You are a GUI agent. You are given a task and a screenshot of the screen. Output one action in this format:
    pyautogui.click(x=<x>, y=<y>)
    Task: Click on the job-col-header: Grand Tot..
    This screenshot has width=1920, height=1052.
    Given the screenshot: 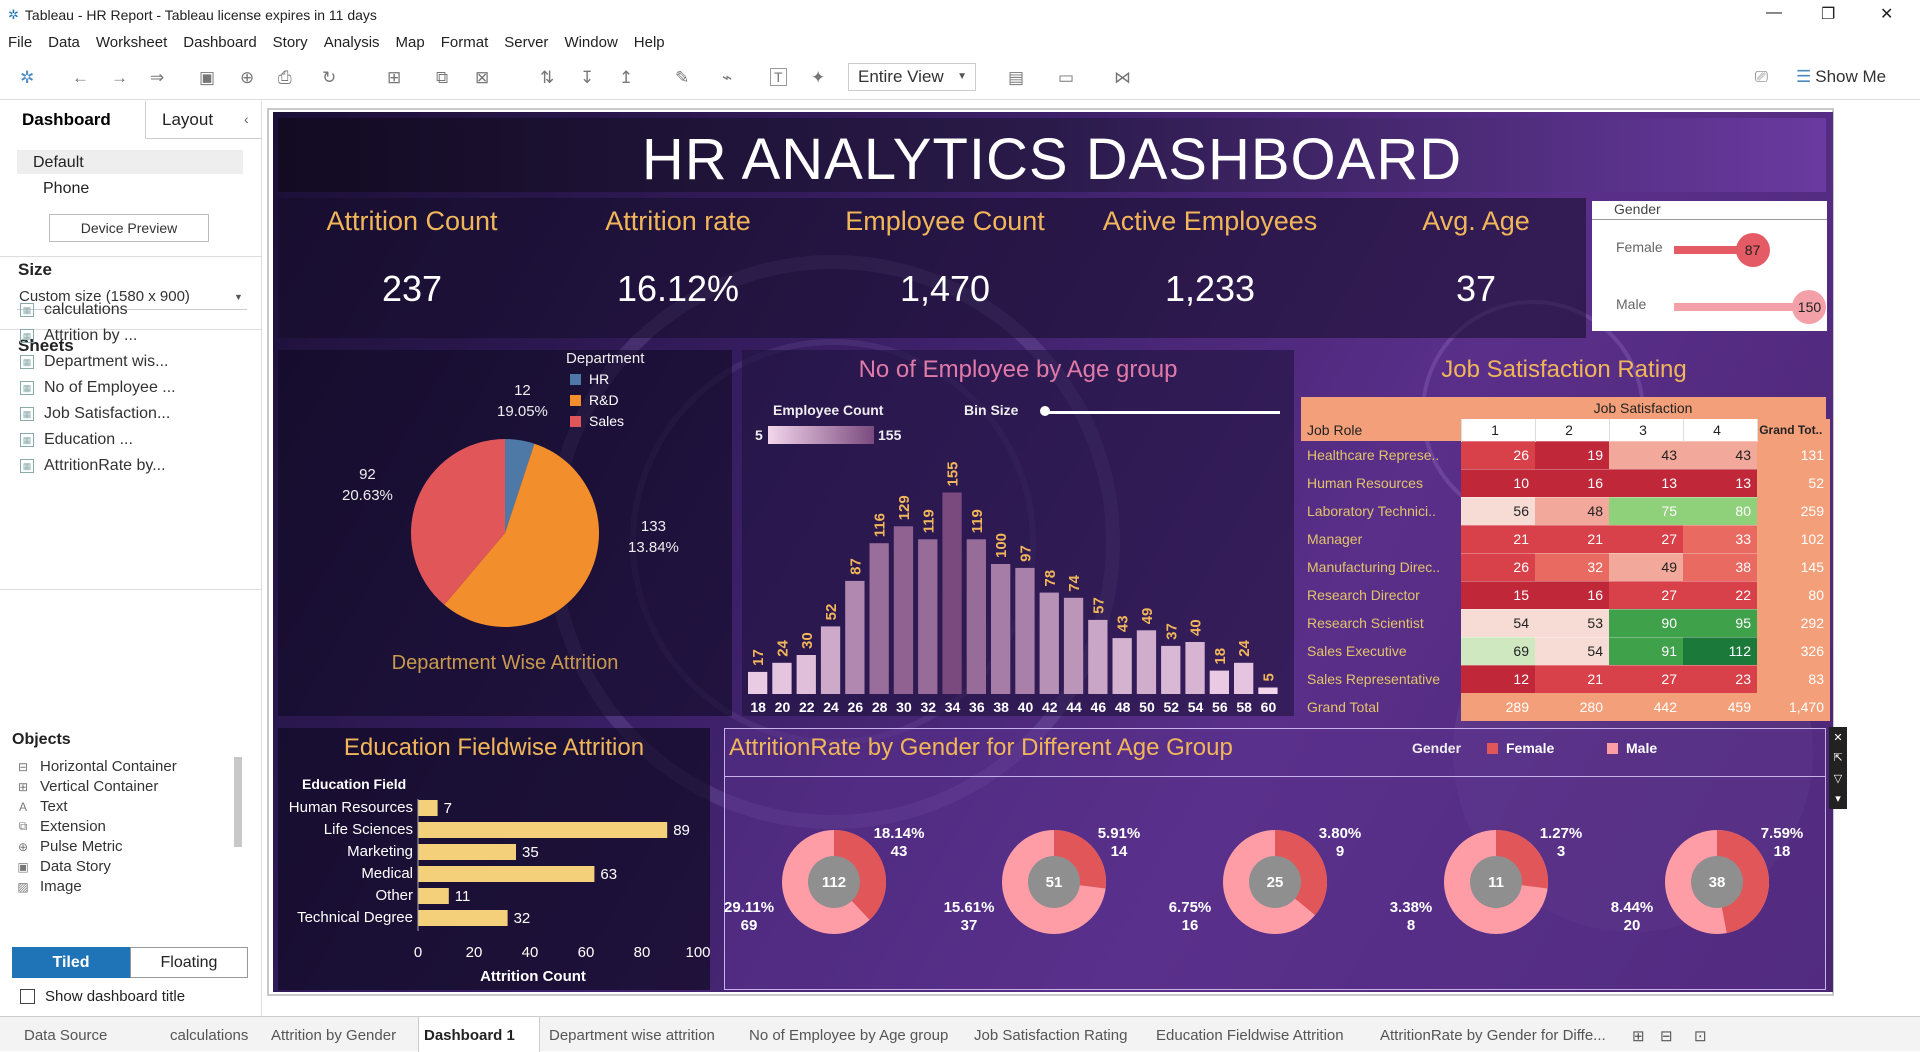 What is the action you would take?
    pyautogui.click(x=1793, y=430)
    